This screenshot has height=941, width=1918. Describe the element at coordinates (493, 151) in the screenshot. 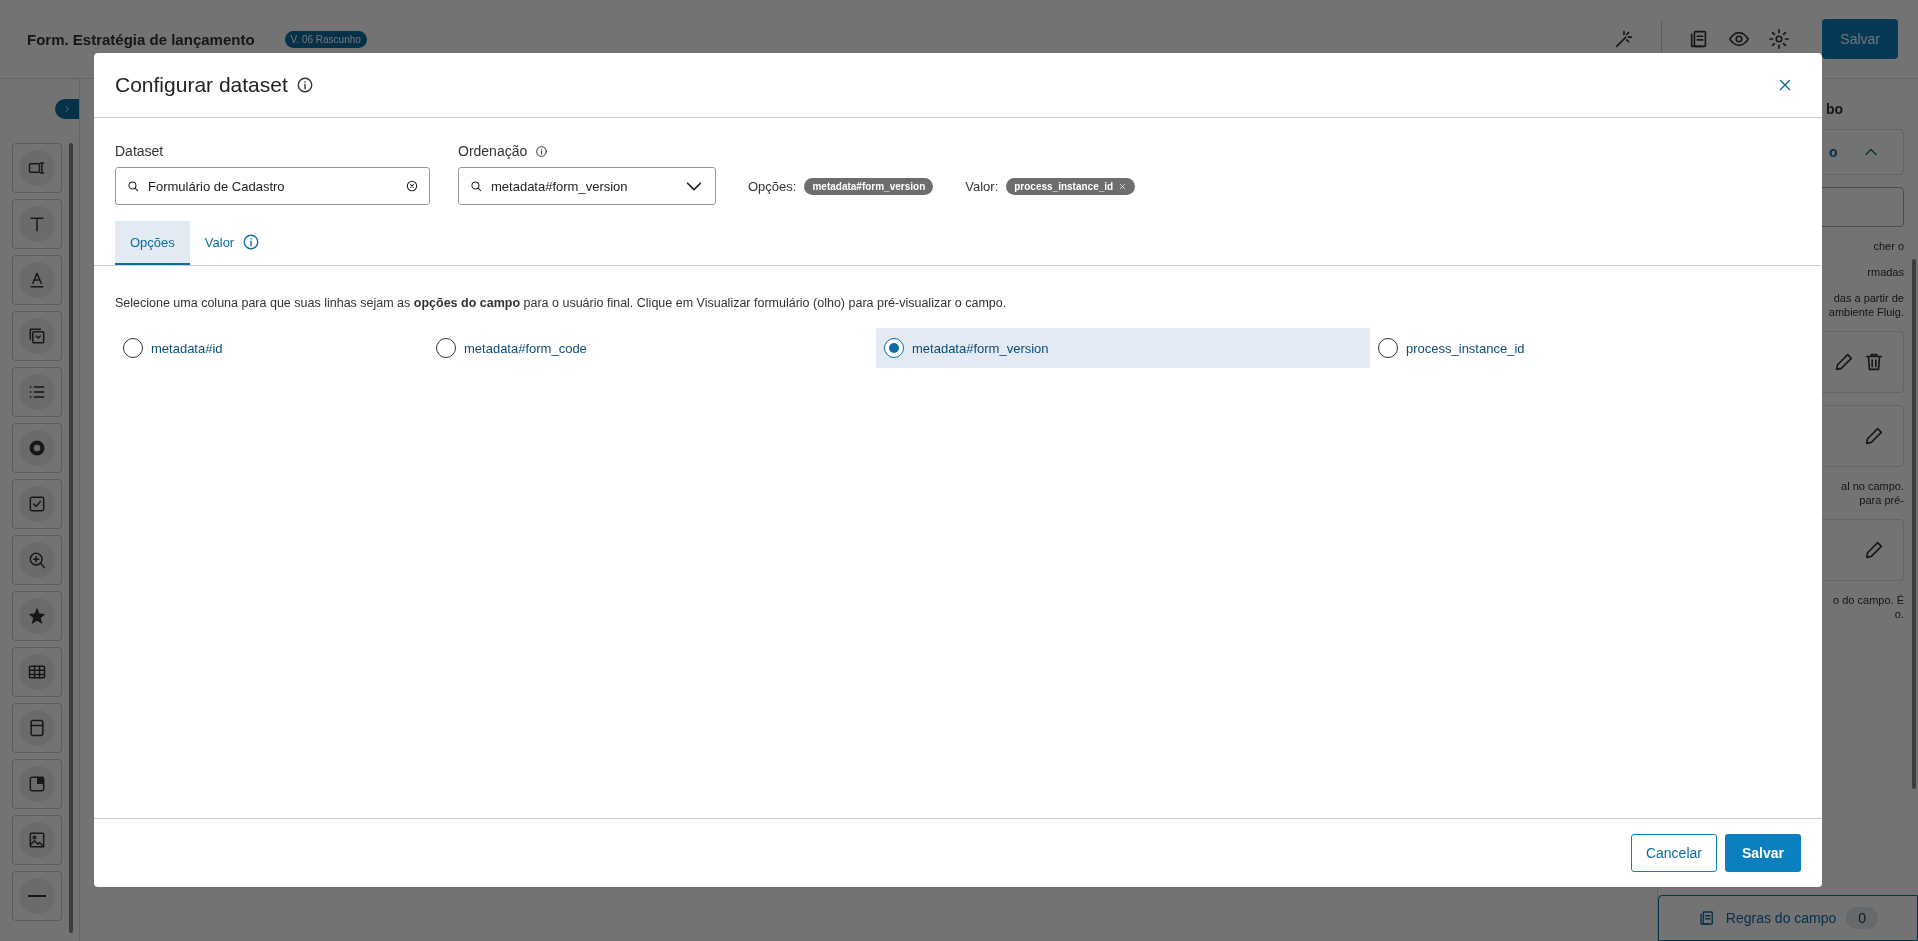

I see `field-label: Ordenação` at that location.